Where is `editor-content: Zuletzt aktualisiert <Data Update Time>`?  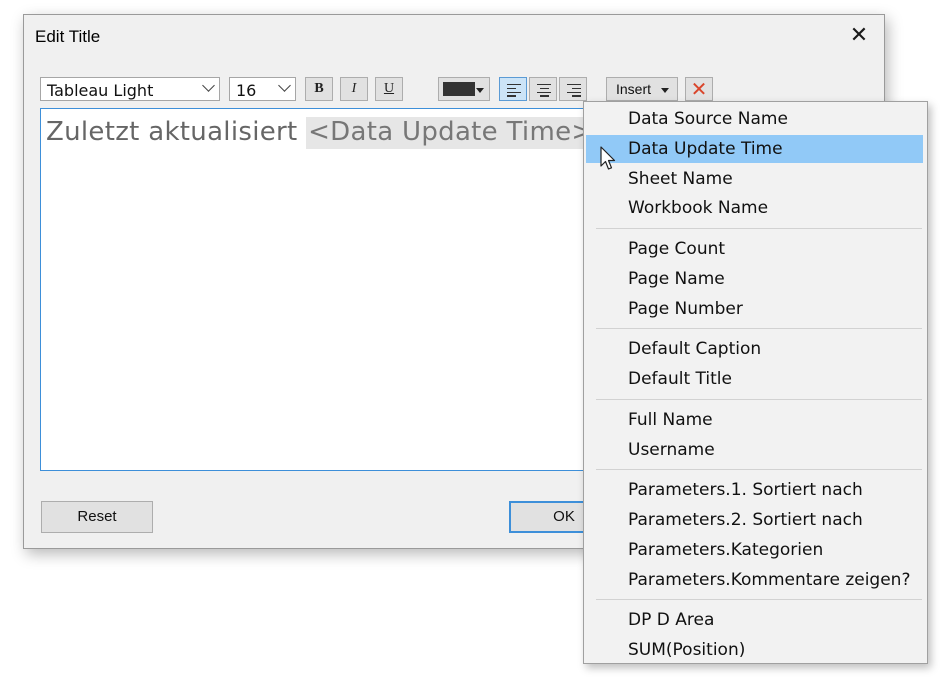 editor-content: Zuletzt aktualisiert <Data Update Time> is located at coordinates (321, 133).